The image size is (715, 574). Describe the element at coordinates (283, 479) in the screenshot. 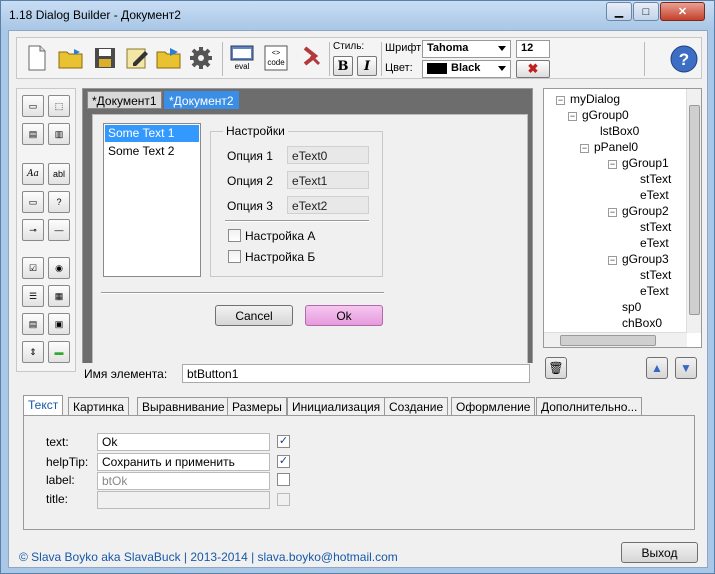

I see `prop-label-checkbox` at that location.